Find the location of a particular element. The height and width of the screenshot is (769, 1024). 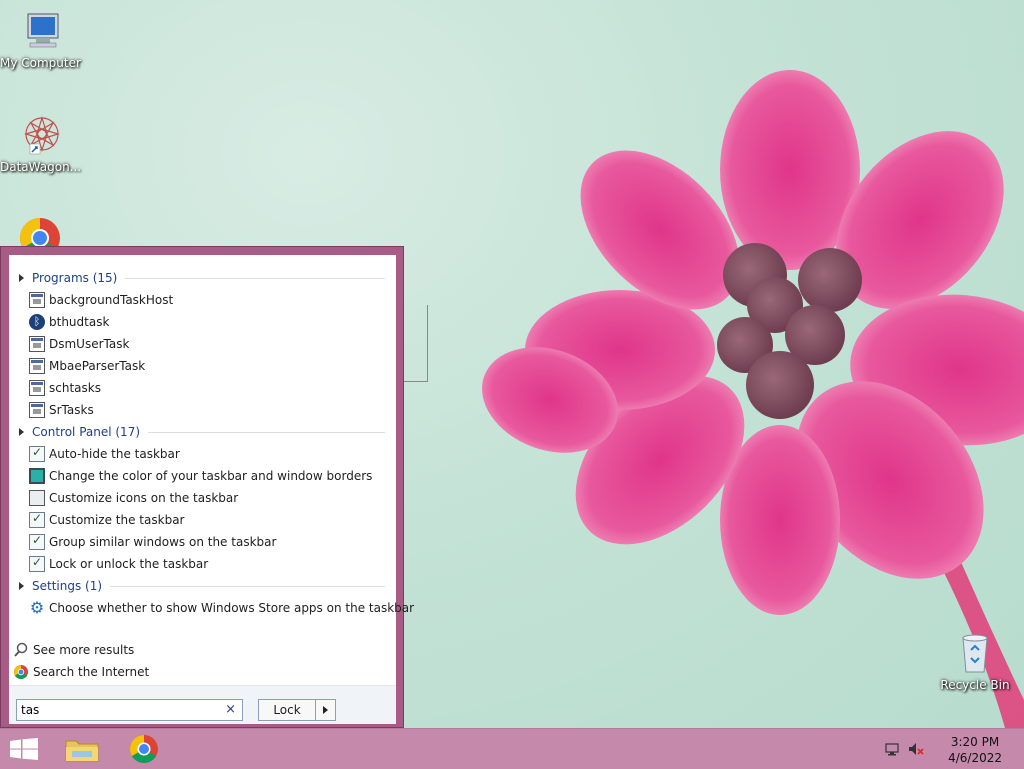

result-program: MbaeParserTask is located at coordinates (209, 366).